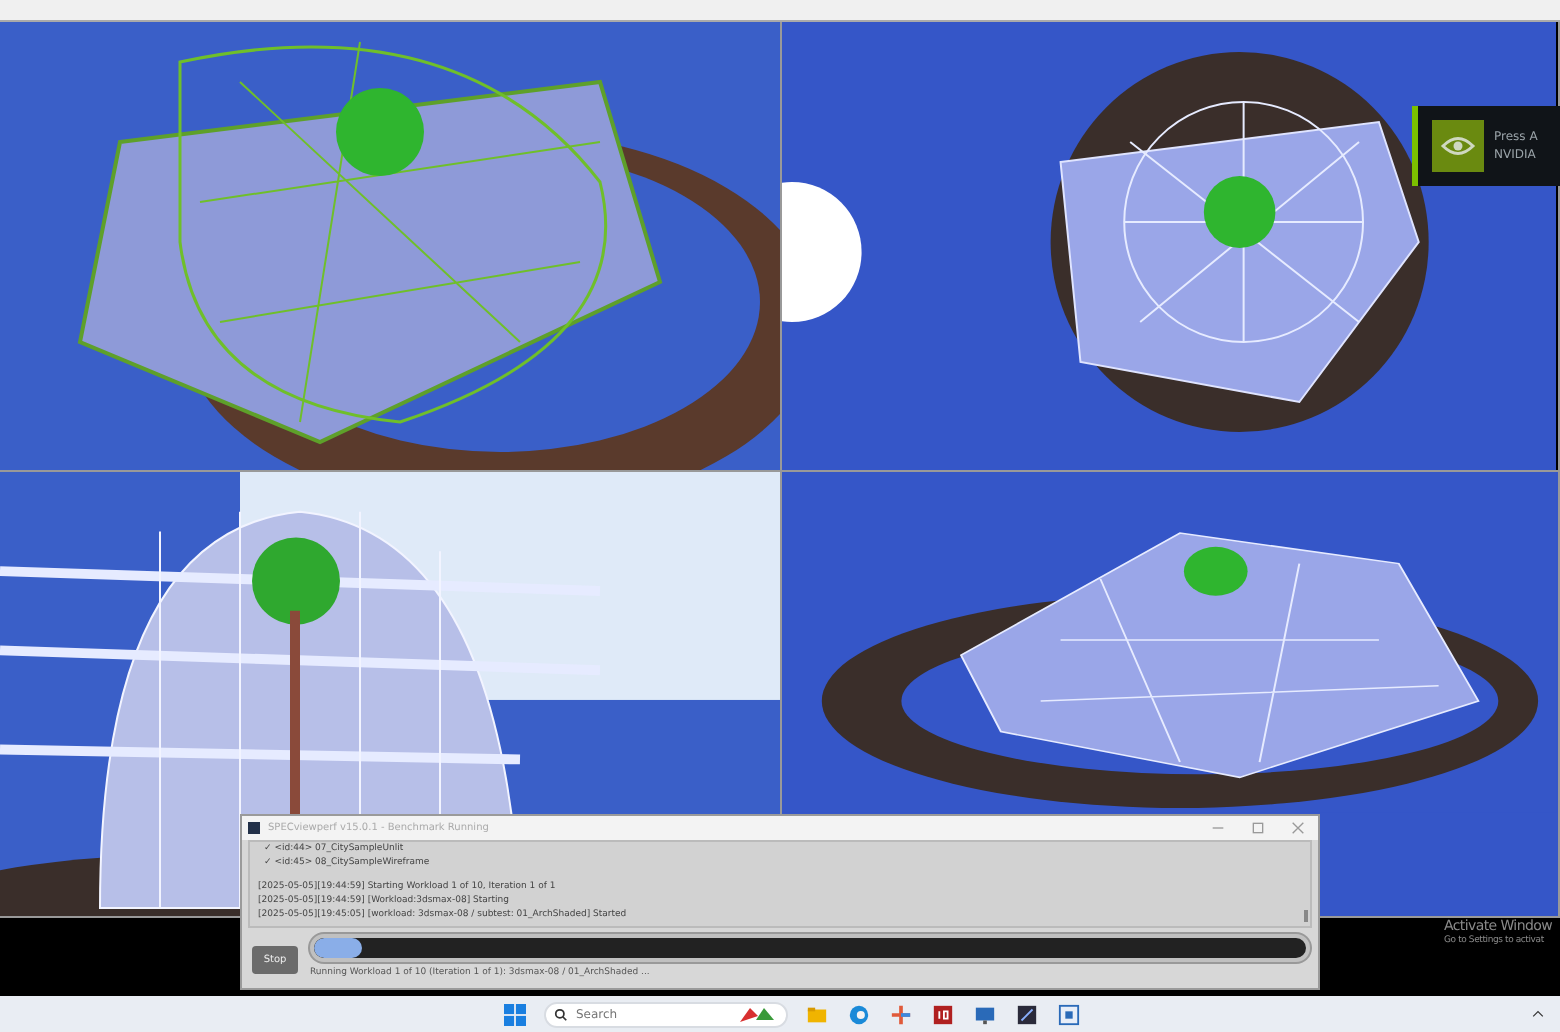 This screenshot has height=1032, width=1560. I want to click on chevron-up-icon, so click(1538, 1014).